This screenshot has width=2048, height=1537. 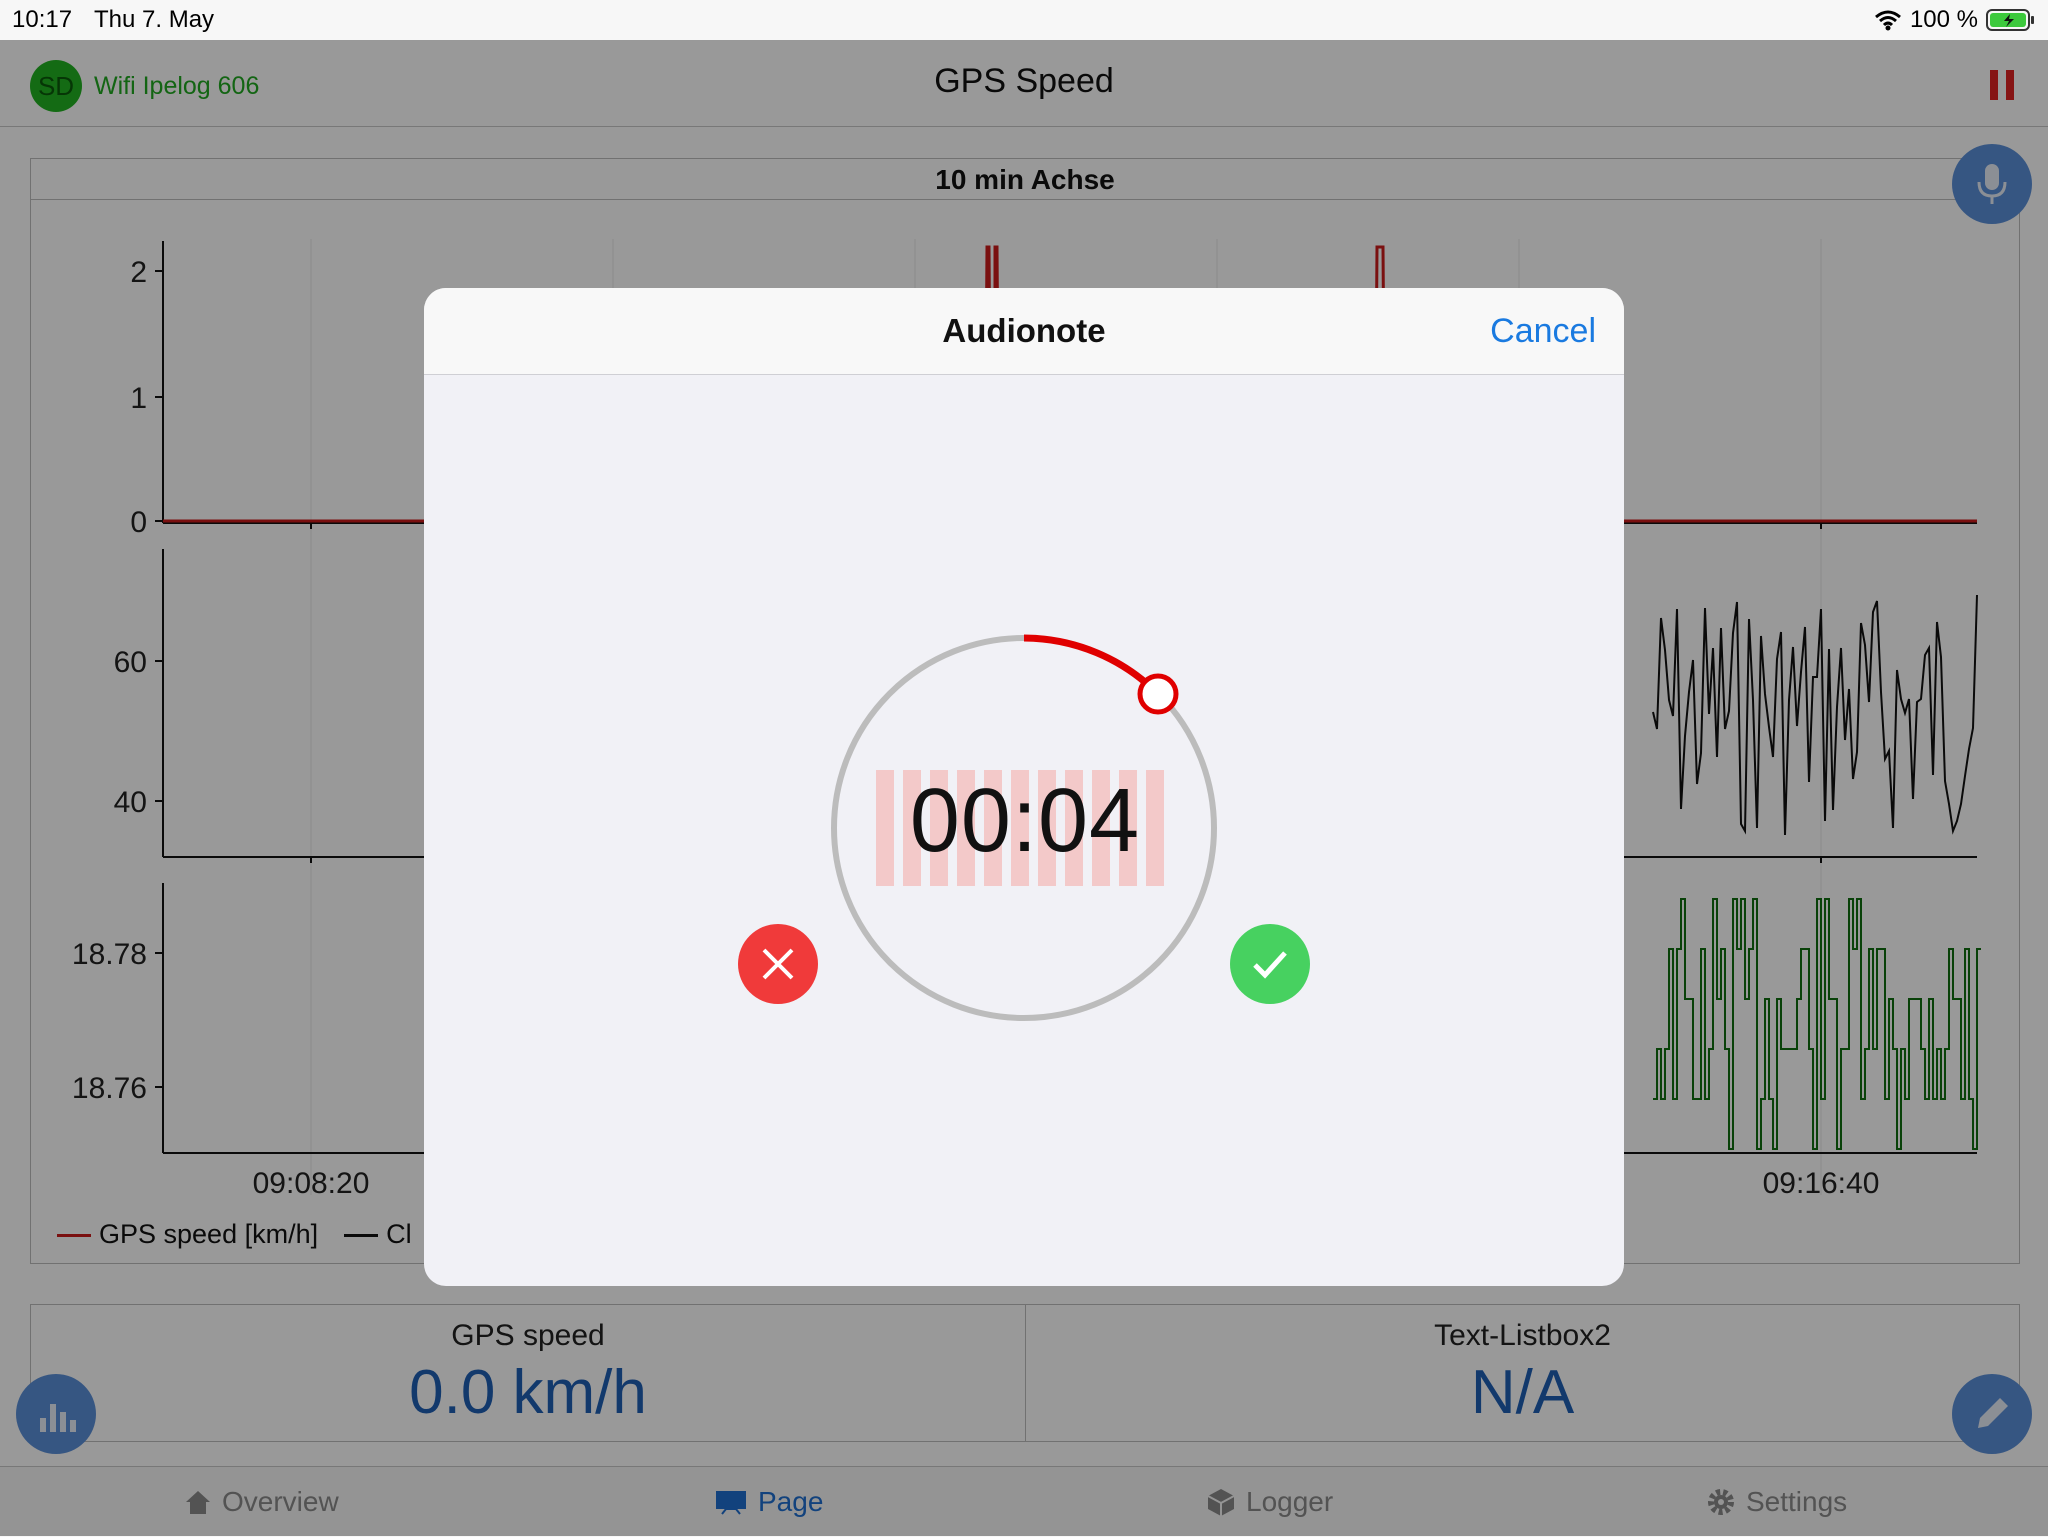 I want to click on wifi-icon, so click(x=1887, y=20).